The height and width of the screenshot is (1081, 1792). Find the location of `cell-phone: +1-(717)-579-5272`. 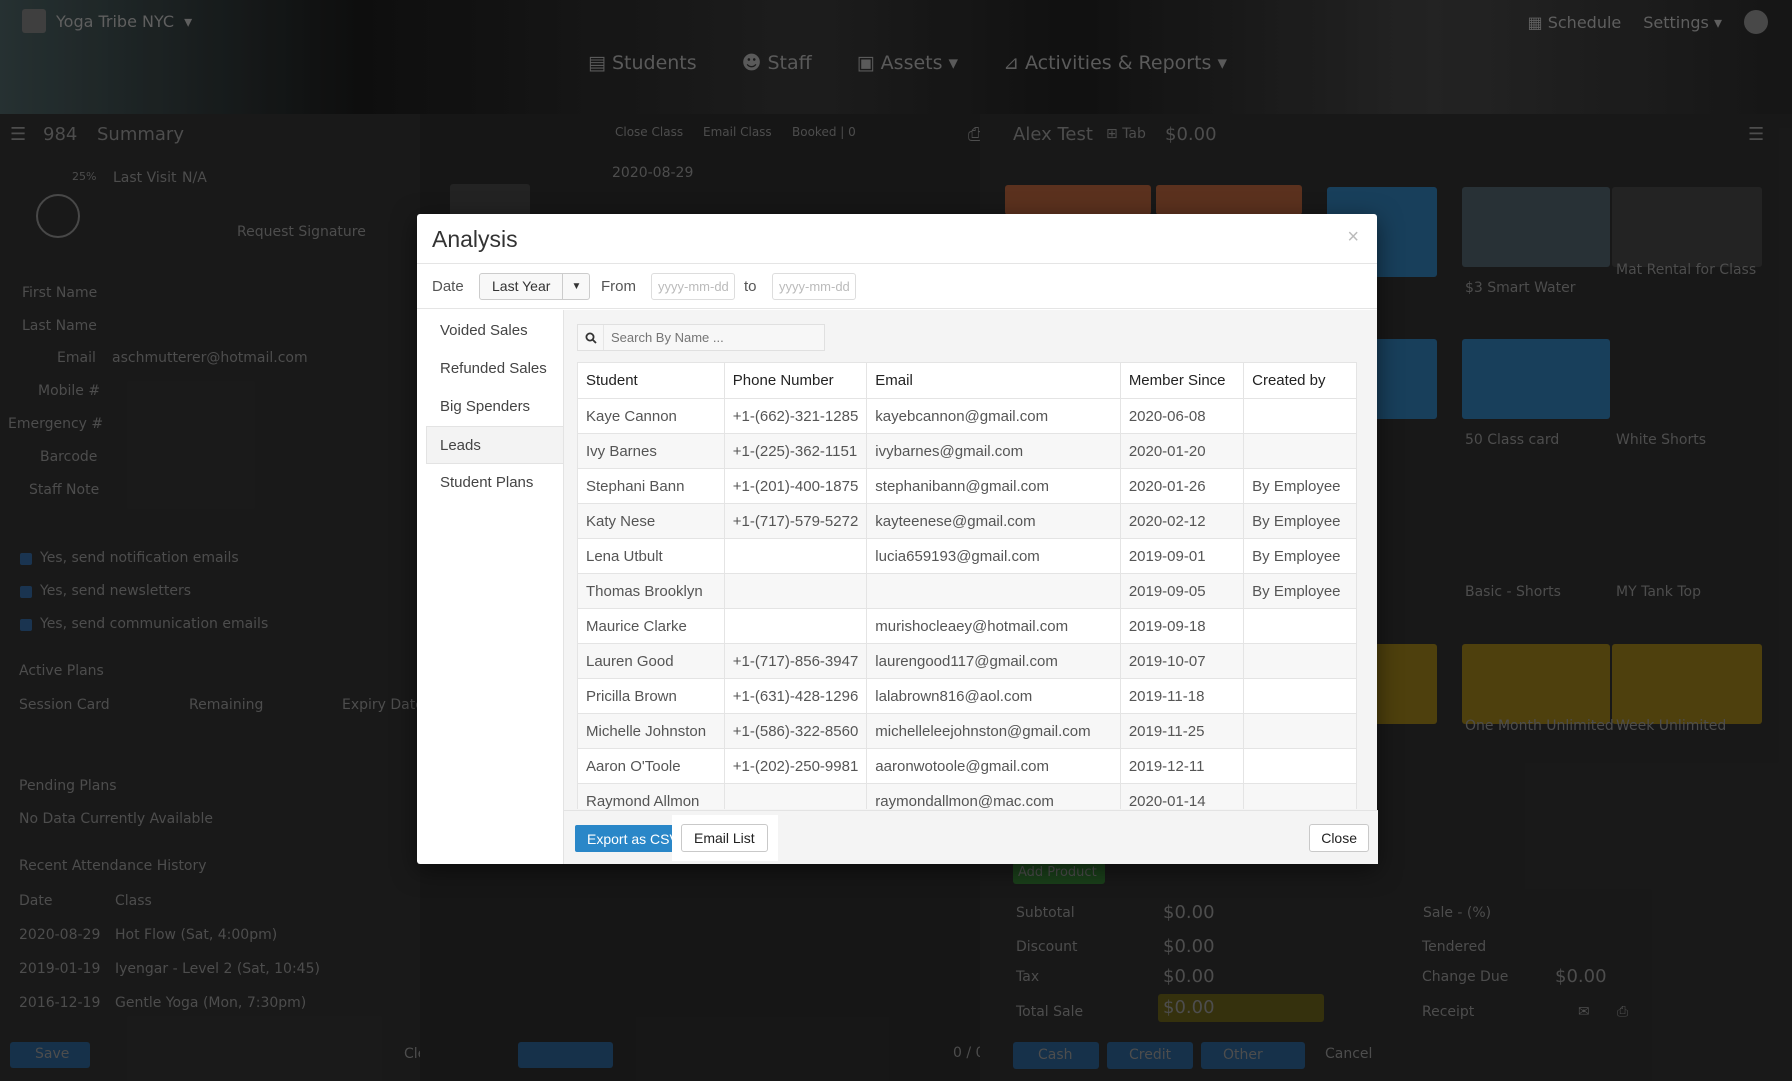

cell-phone: +1-(717)-579-5272 is located at coordinates (795, 521).